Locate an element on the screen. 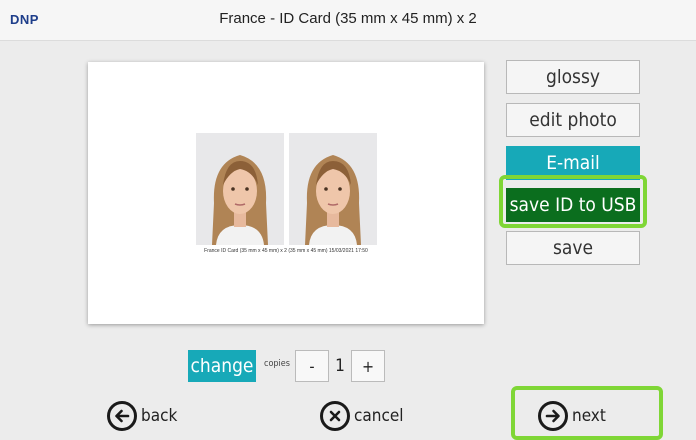 This screenshot has width=696, height=440. edit-photo-button: edit photo is located at coordinates (573, 120).